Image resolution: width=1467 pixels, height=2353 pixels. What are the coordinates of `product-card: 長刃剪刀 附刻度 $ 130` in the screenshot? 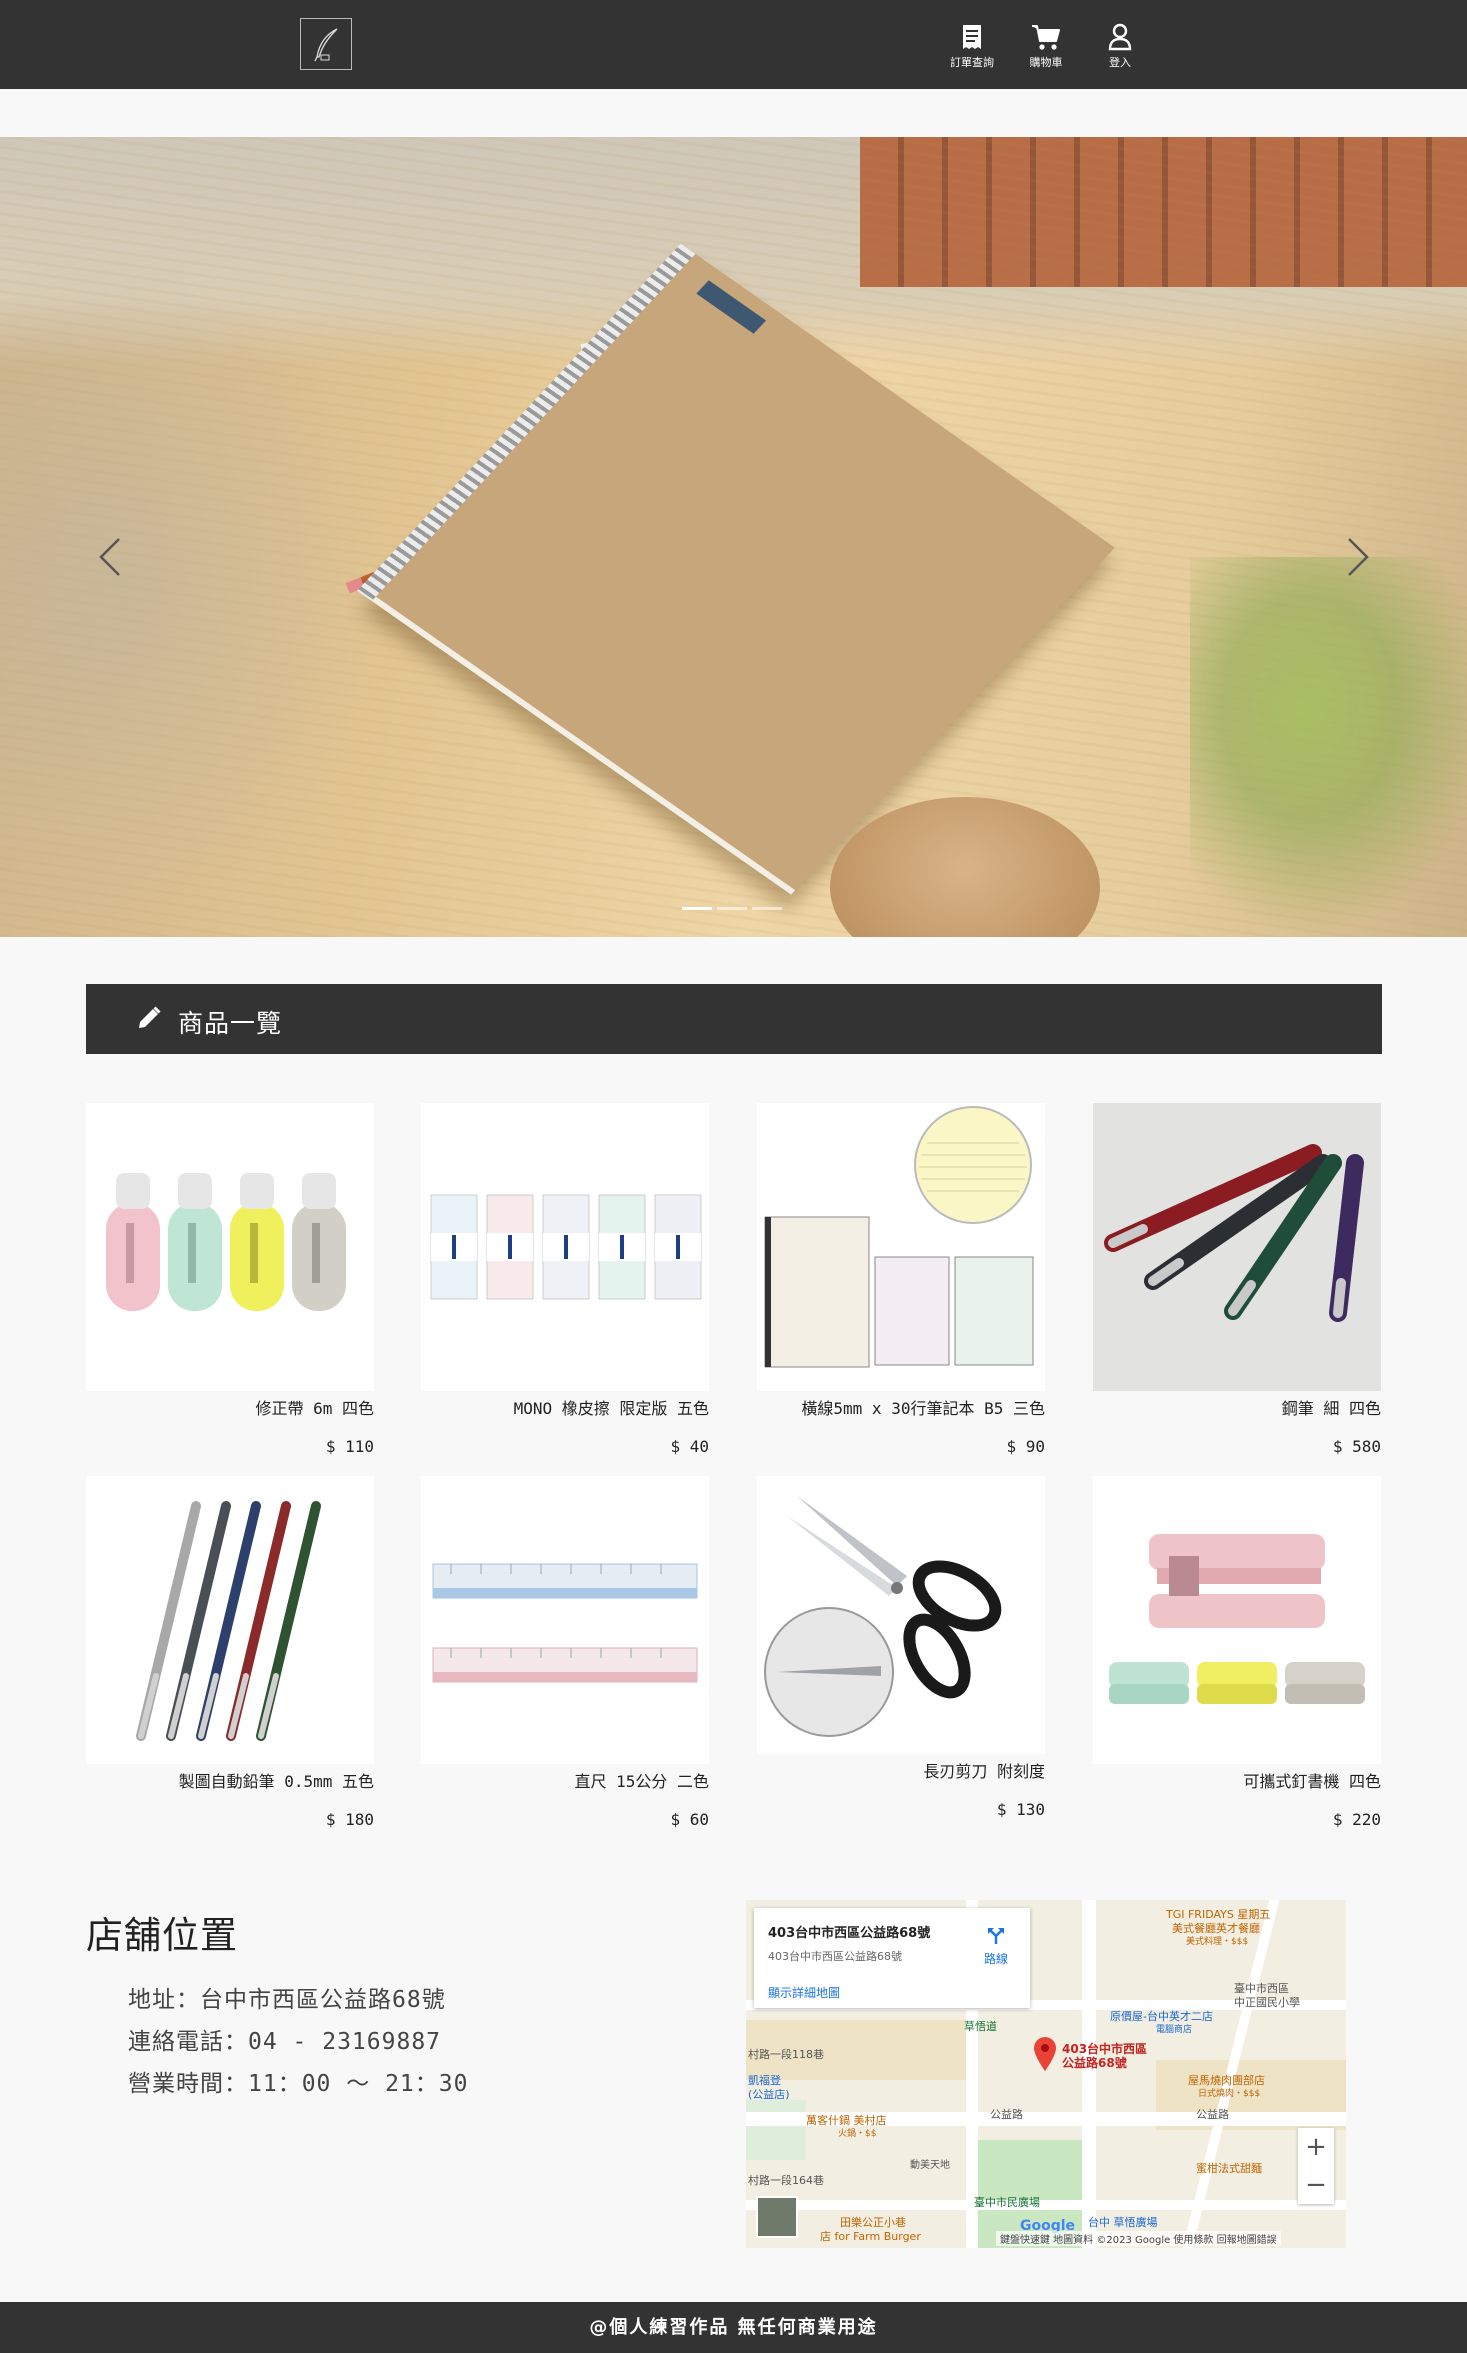 It's located at (901, 1651).